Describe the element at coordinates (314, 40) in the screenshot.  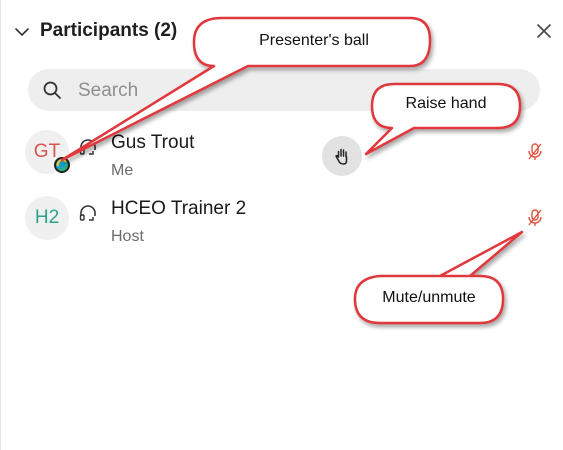
I see `callout-label-presenter-ball: Presenter's ball` at that location.